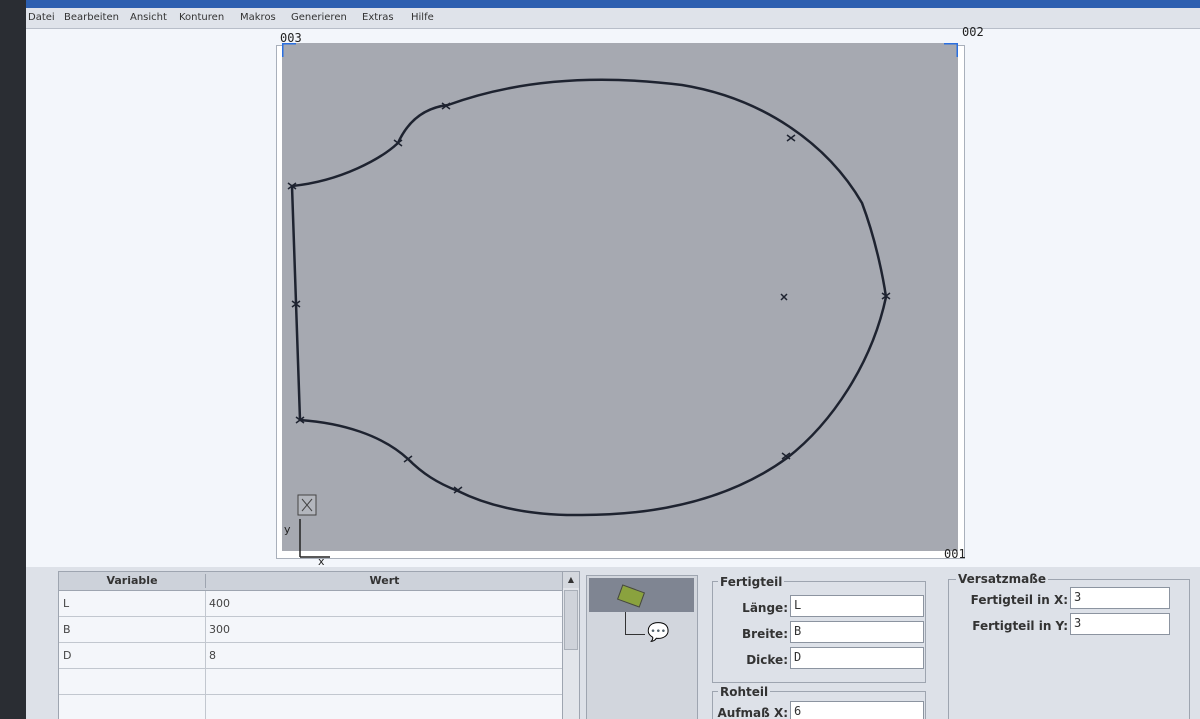 This screenshot has width=1200, height=719. What do you see at coordinates (765, 634) in the screenshot?
I see `breite-label: Breite:` at bounding box center [765, 634].